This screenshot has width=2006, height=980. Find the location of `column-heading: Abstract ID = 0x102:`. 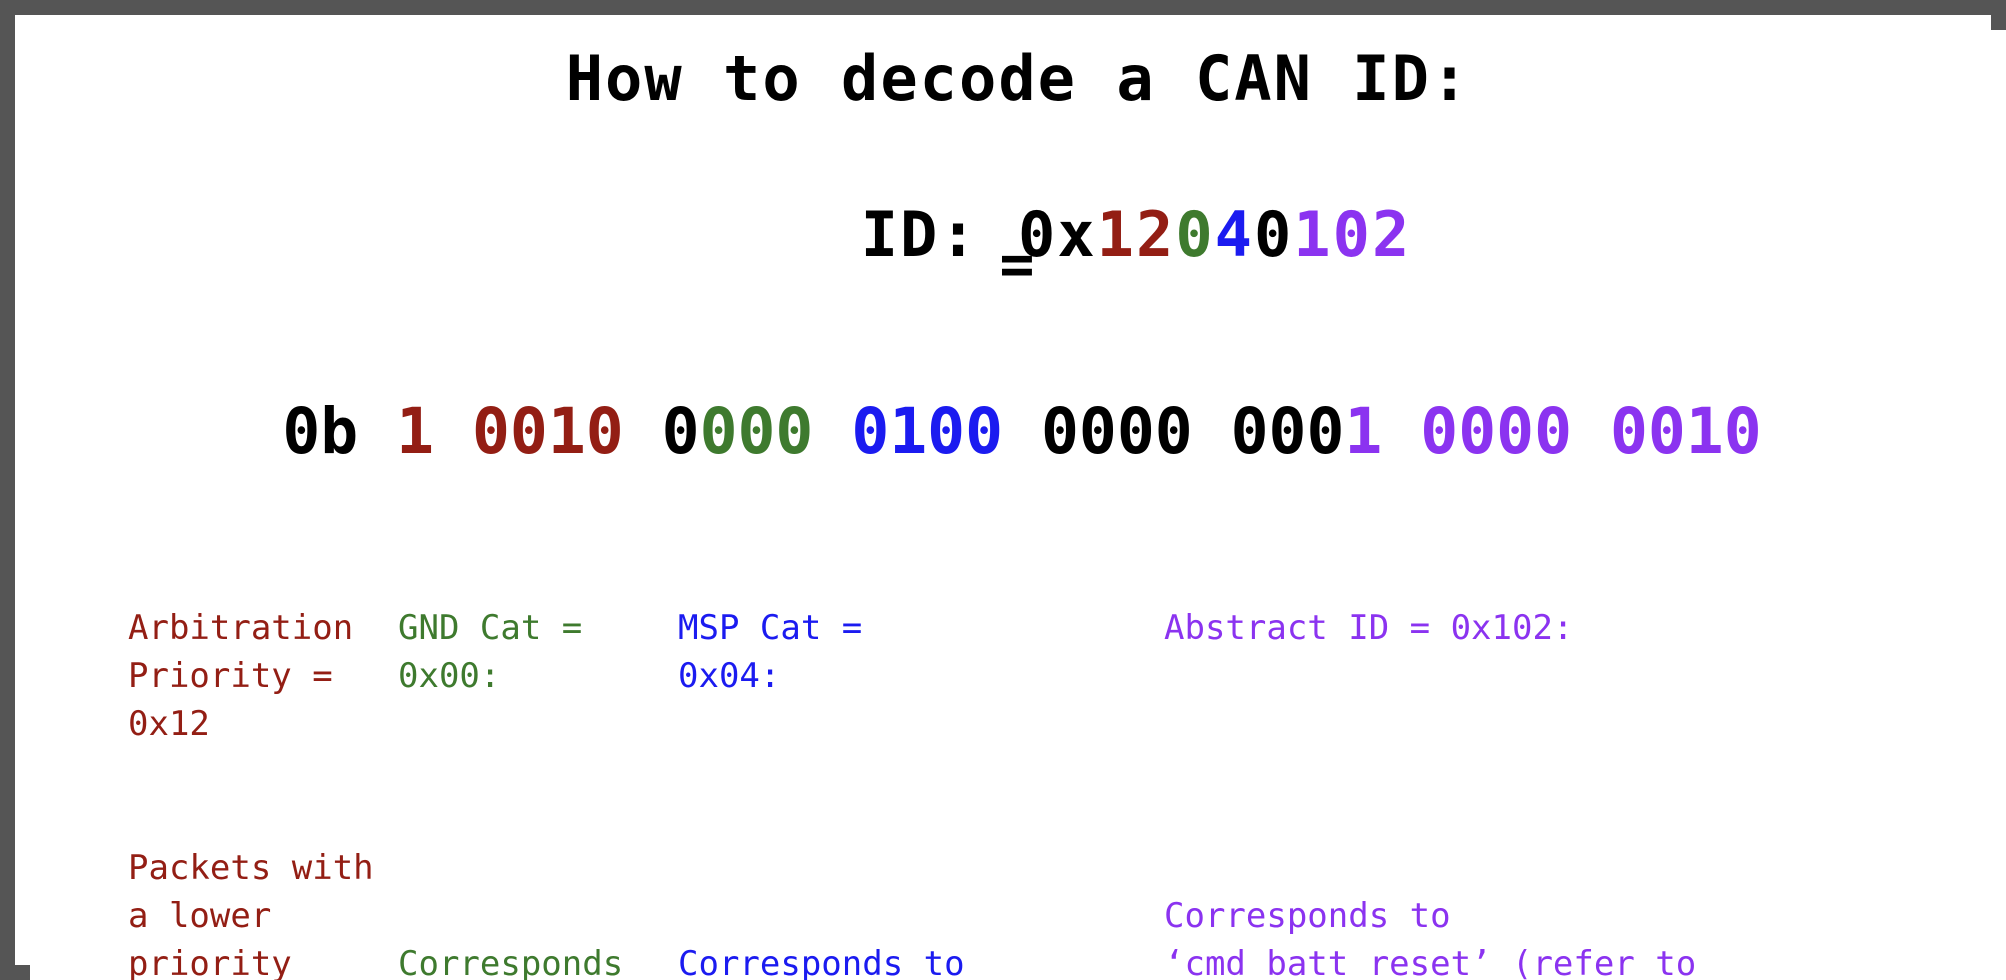

column-heading: Abstract ID = 0x102: is located at coordinates (1369, 628).